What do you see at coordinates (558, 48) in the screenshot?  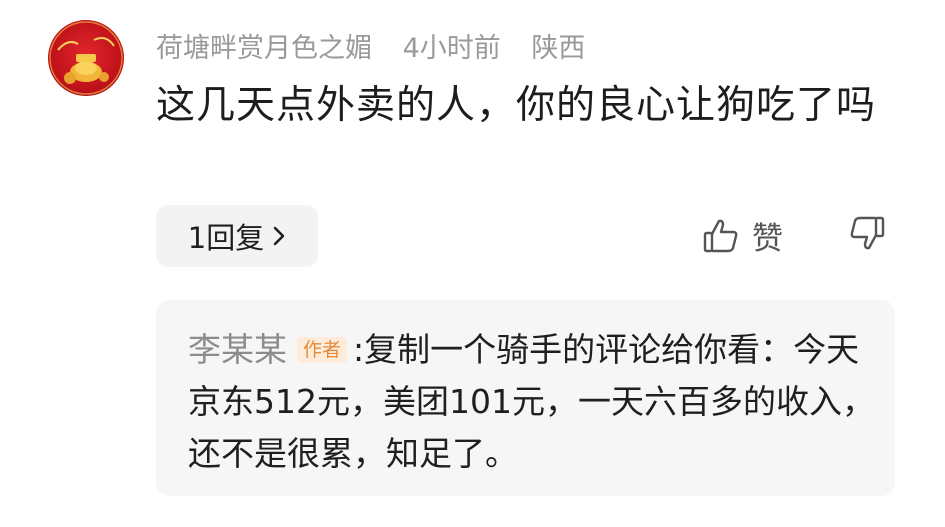 I see `location: 陕西` at bounding box center [558, 48].